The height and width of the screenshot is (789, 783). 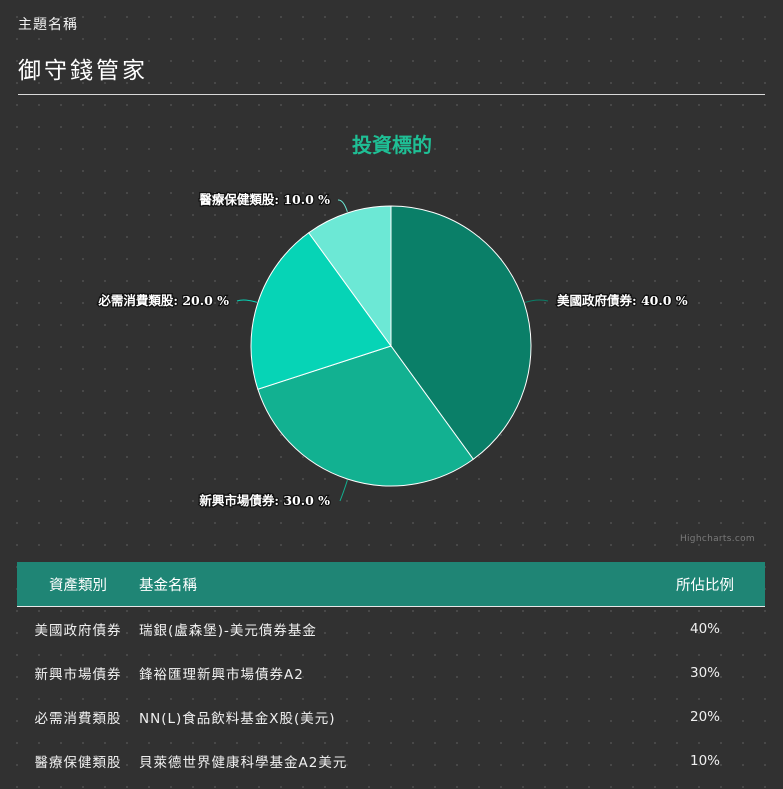 I want to click on theme-label: 主題名稱, so click(x=48, y=25).